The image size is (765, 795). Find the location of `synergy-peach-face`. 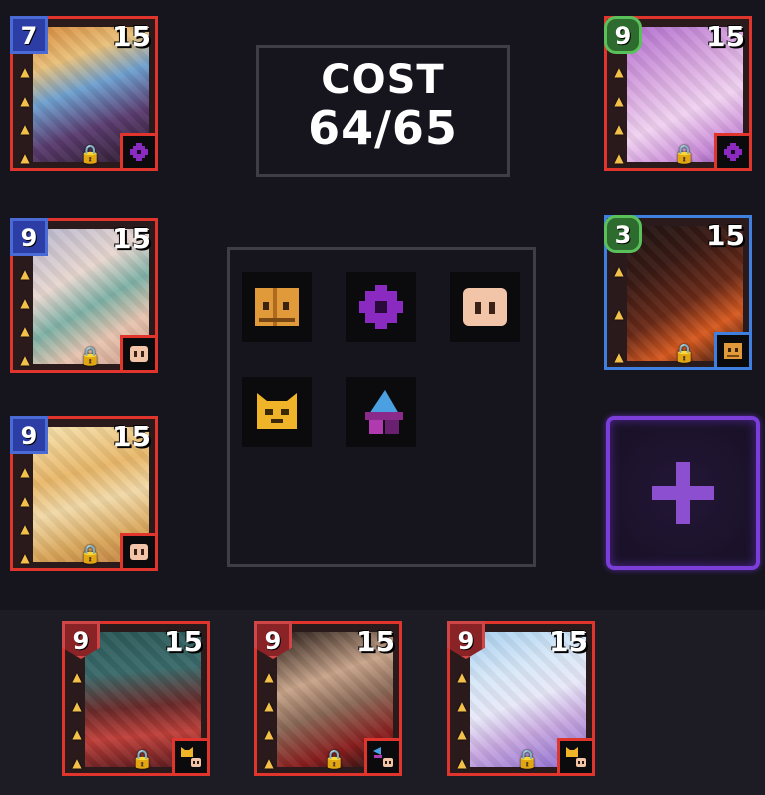

synergy-peach-face is located at coordinates (485, 307).